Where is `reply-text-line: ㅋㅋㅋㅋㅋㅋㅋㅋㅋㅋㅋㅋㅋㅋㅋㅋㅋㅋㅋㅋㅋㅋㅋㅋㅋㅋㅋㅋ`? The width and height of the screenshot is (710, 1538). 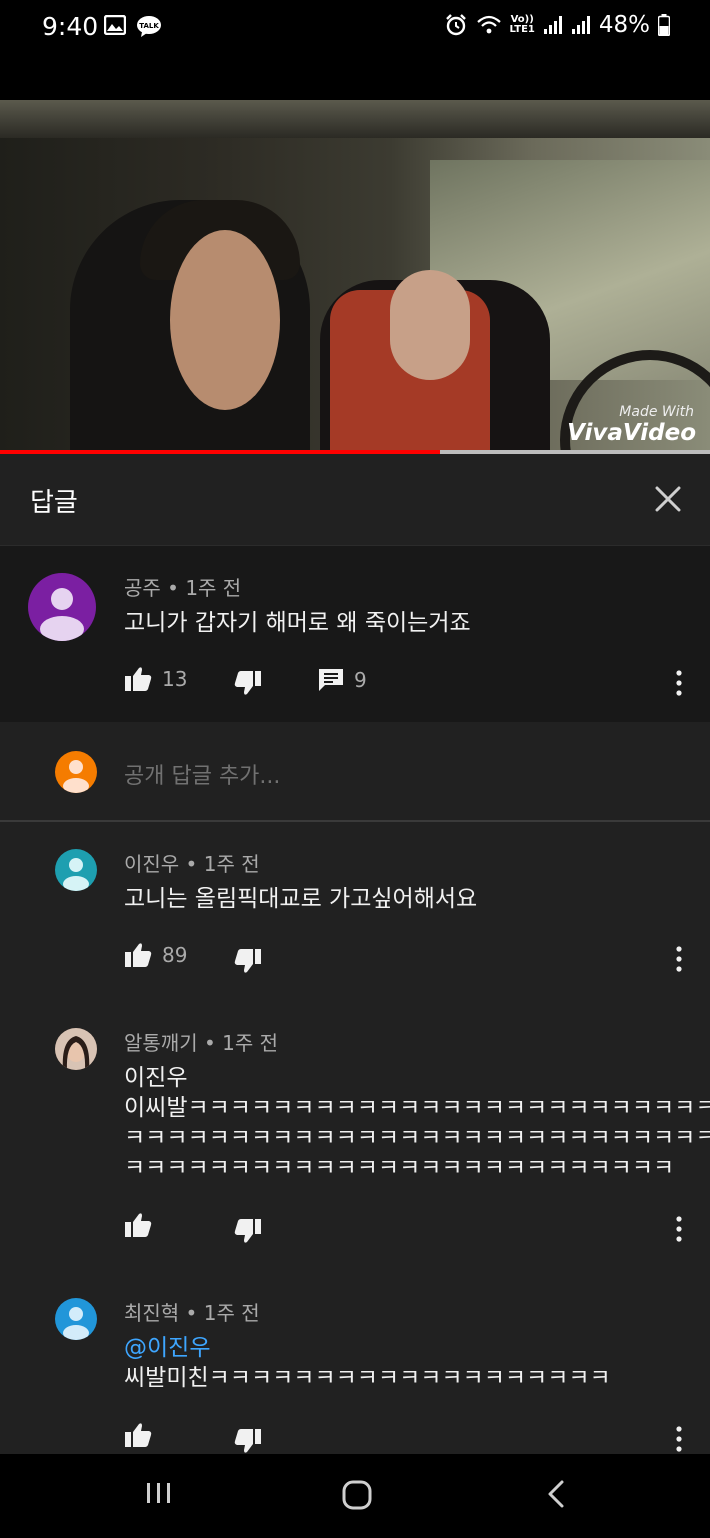
reply-text-line: ㅋㅋㅋㅋㅋㅋㅋㅋㅋㅋㅋㅋㅋㅋㅋㅋㅋㅋㅋㅋㅋㅋㅋㅋㅋㅋㅋㅋ is located at coordinates (417, 1138).